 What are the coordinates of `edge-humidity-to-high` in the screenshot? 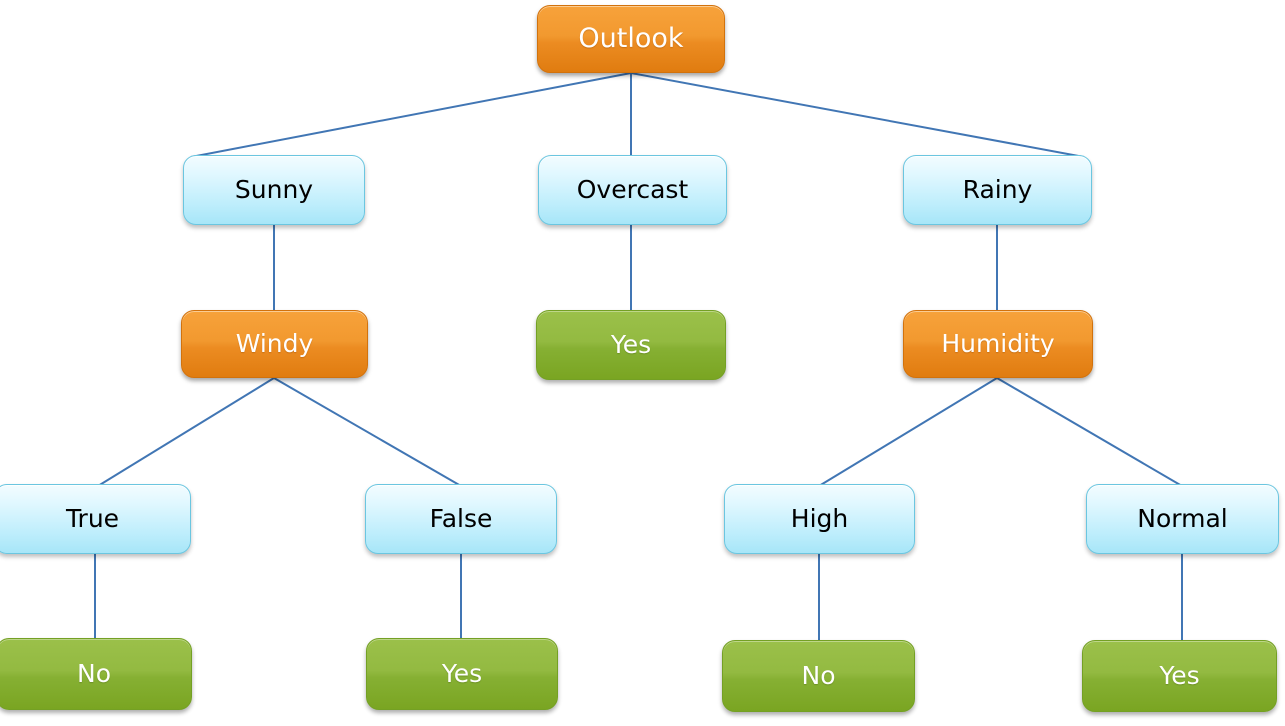 It's located at (908, 432).